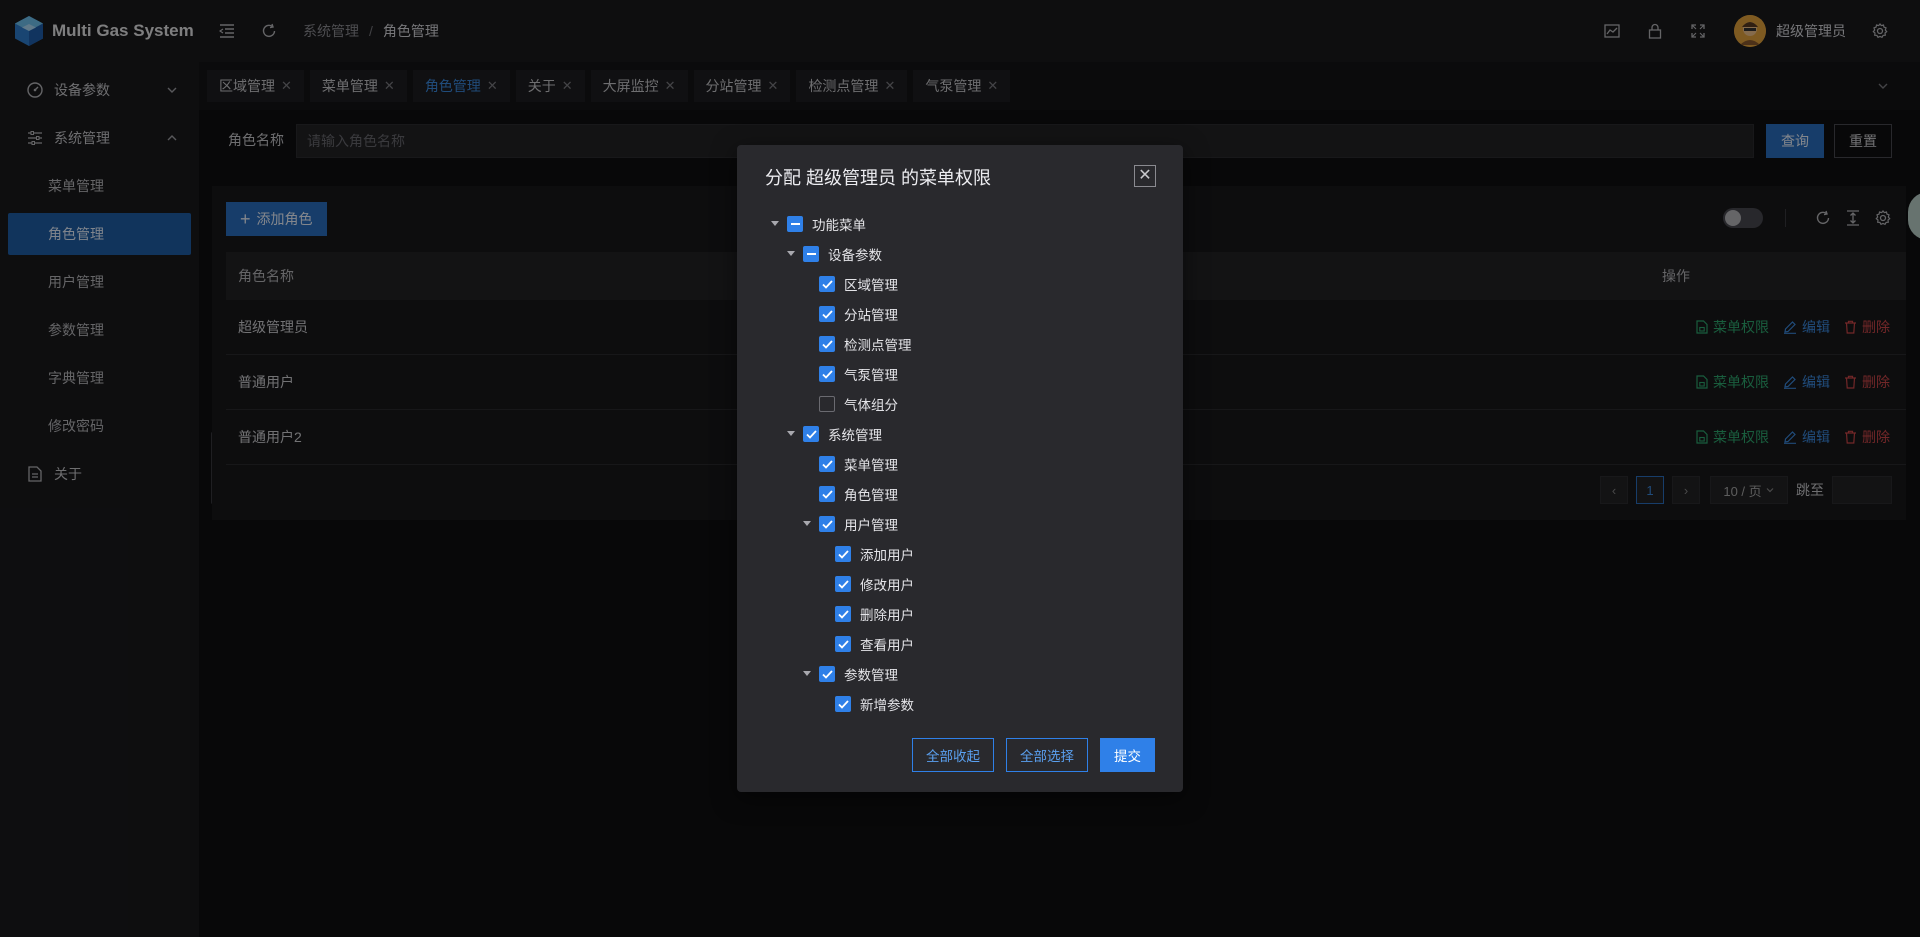  I want to click on tree-node: 区域管理, so click(840, 284).